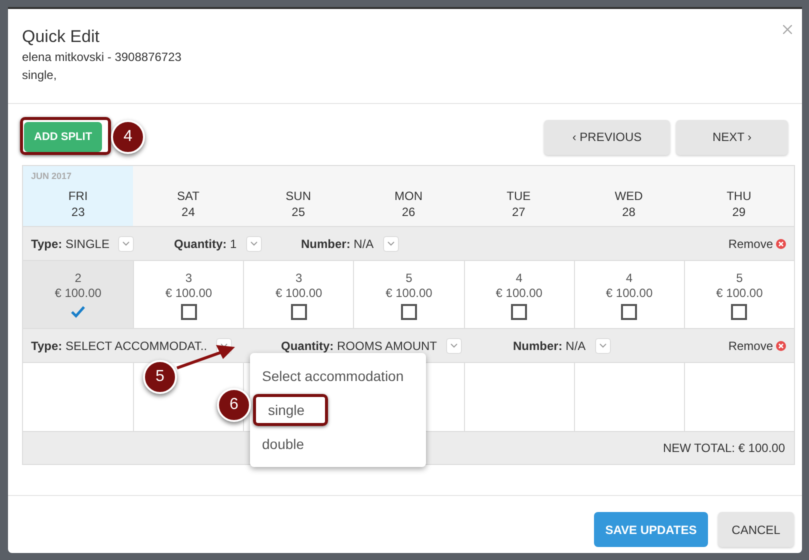 The height and width of the screenshot is (560, 809). What do you see at coordinates (70, 244) in the screenshot?
I see `field-text: Type: SINGLE` at bounding box center [70, 244].